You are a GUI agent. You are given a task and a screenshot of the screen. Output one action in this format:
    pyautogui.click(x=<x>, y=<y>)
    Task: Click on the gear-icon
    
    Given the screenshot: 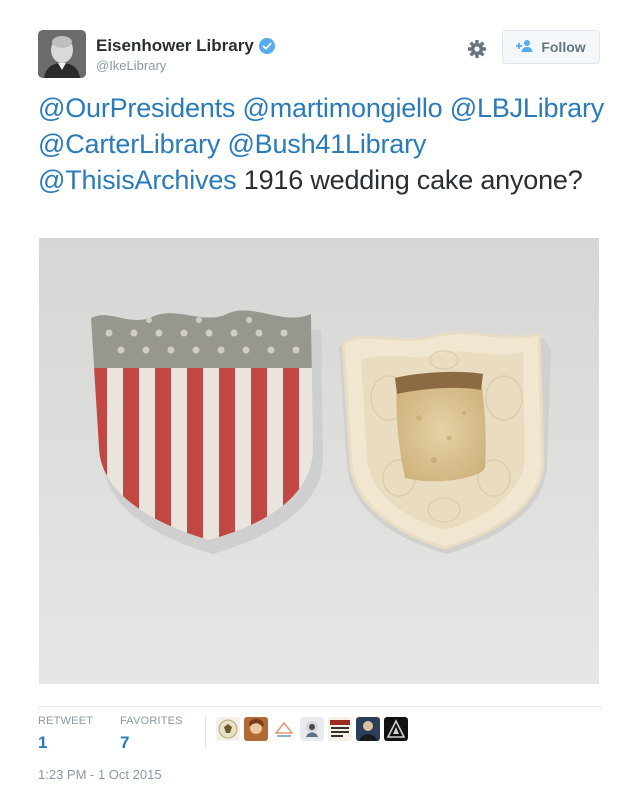 What is the action you would take?
    pyautogui.click(x=477, y=49)
    